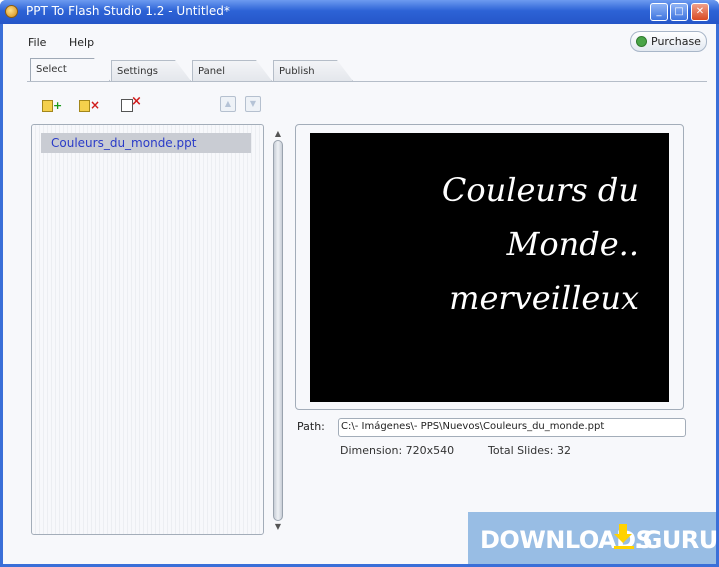  I want to click on move-up-button: ▲, so click(228, 104).